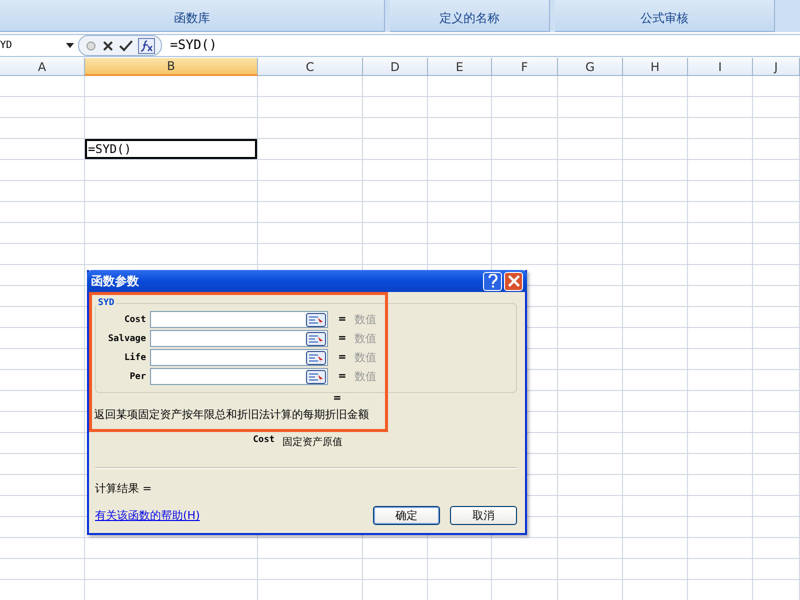  Describe the element at coordinates (193, 45) in the screenshot. I see `formula-text: =SYD()` at that location.